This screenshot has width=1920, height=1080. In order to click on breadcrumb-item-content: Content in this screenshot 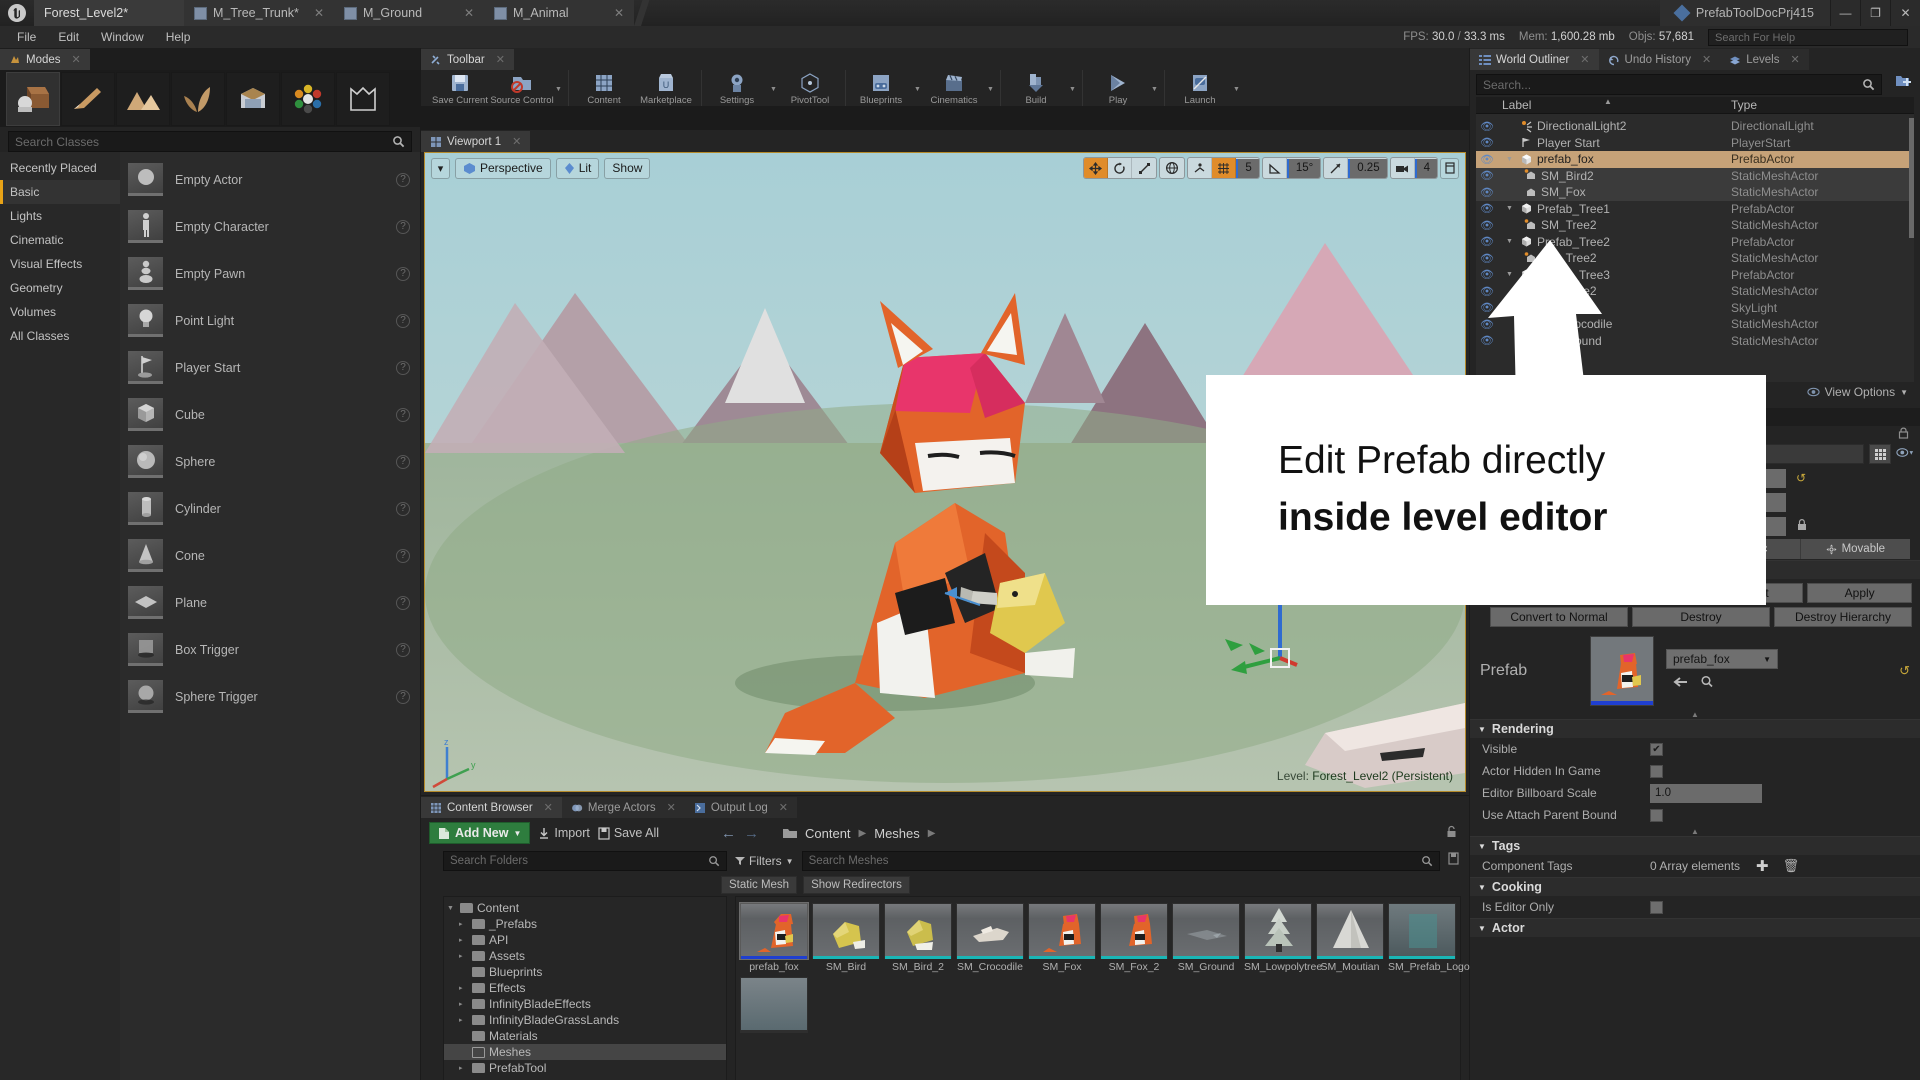, I will do `click(828, 833)`.